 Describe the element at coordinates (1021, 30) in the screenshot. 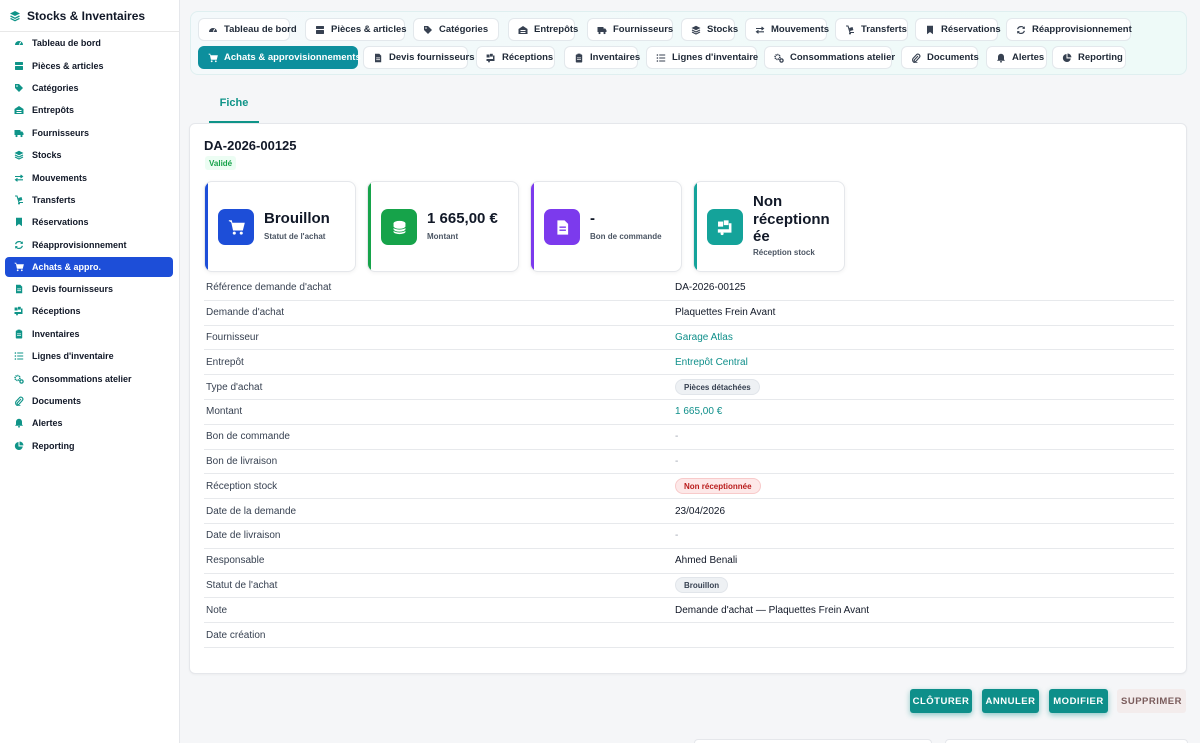

I see `refresh-icon` at that location.